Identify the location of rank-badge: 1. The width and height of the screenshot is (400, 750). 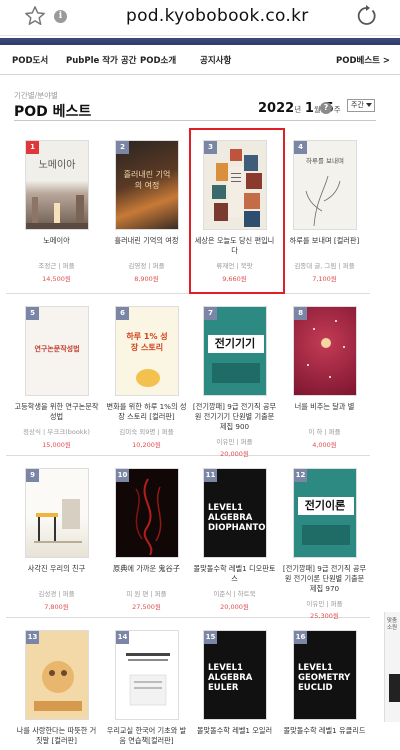
(32, 147).